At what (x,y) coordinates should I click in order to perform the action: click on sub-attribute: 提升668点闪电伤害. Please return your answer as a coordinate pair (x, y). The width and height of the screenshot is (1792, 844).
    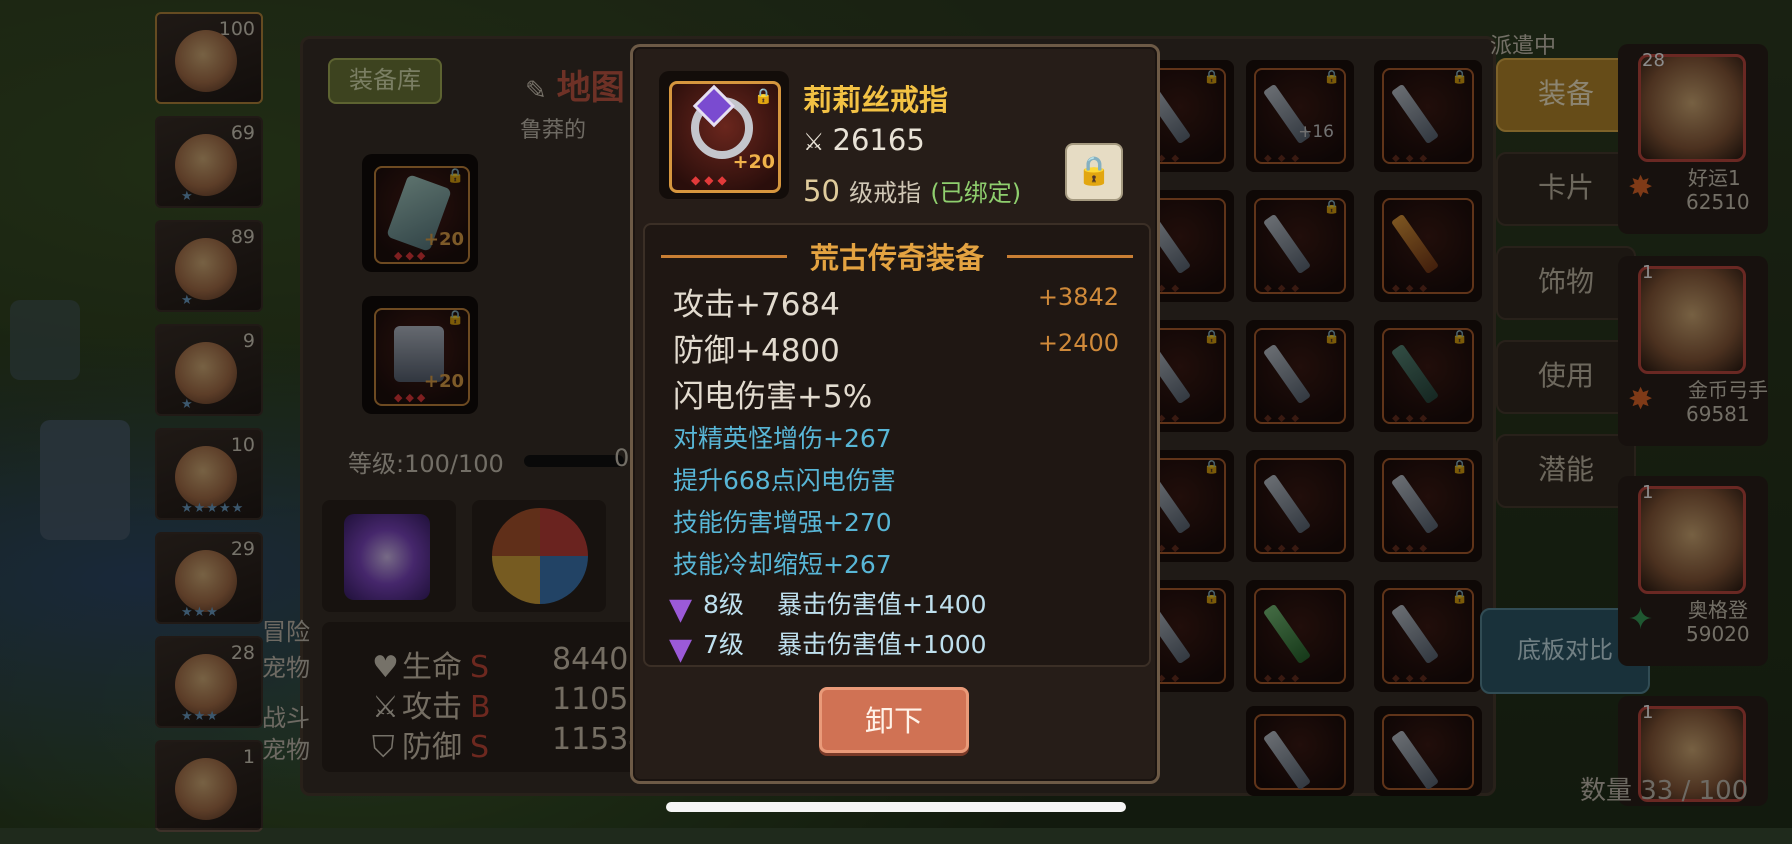
    Looking at the image, I should click on (784, 480).